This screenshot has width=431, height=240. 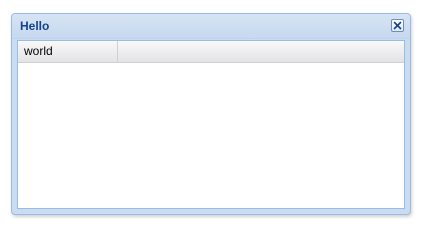 I want to click on grid-header: world, so click(x=211, y=52).